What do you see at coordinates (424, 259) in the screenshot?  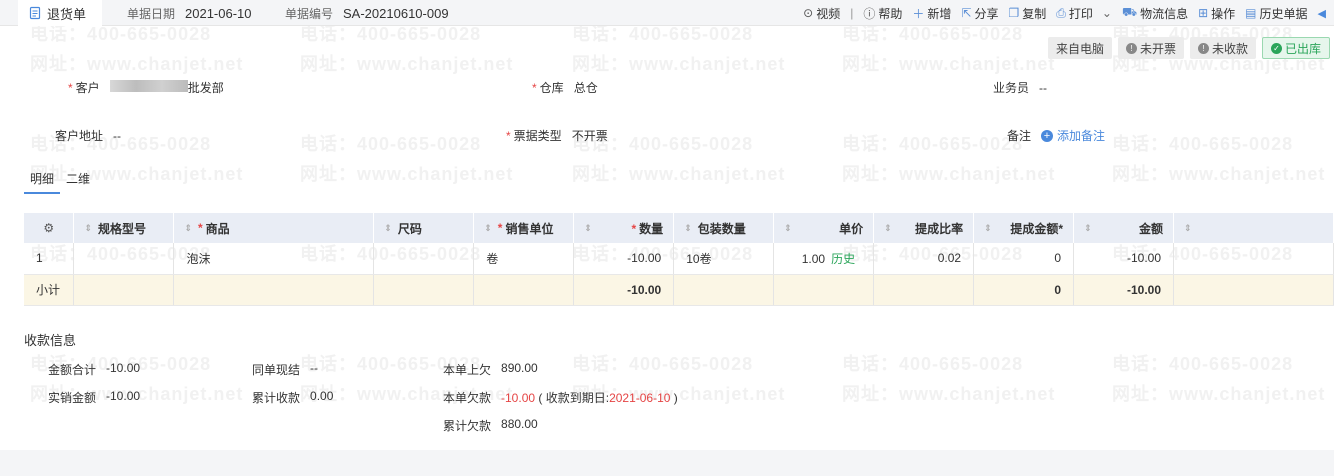 I see `cell-size` at bounding box center [424, 259].